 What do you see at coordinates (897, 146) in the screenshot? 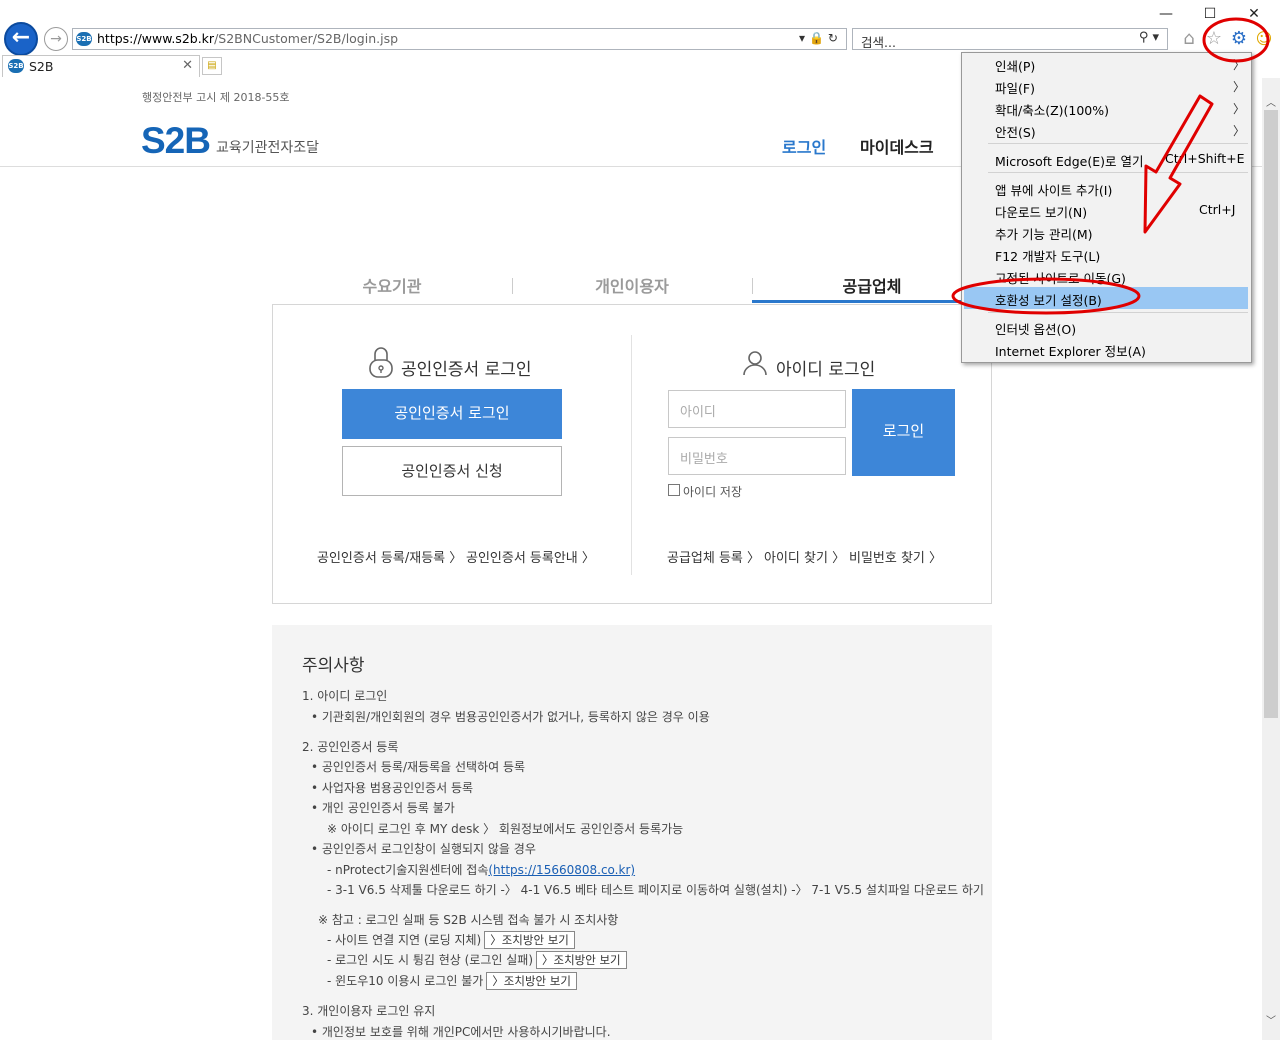
I see `nav-mydesk-link: 마이데스크` at bounding box center [897, 146].